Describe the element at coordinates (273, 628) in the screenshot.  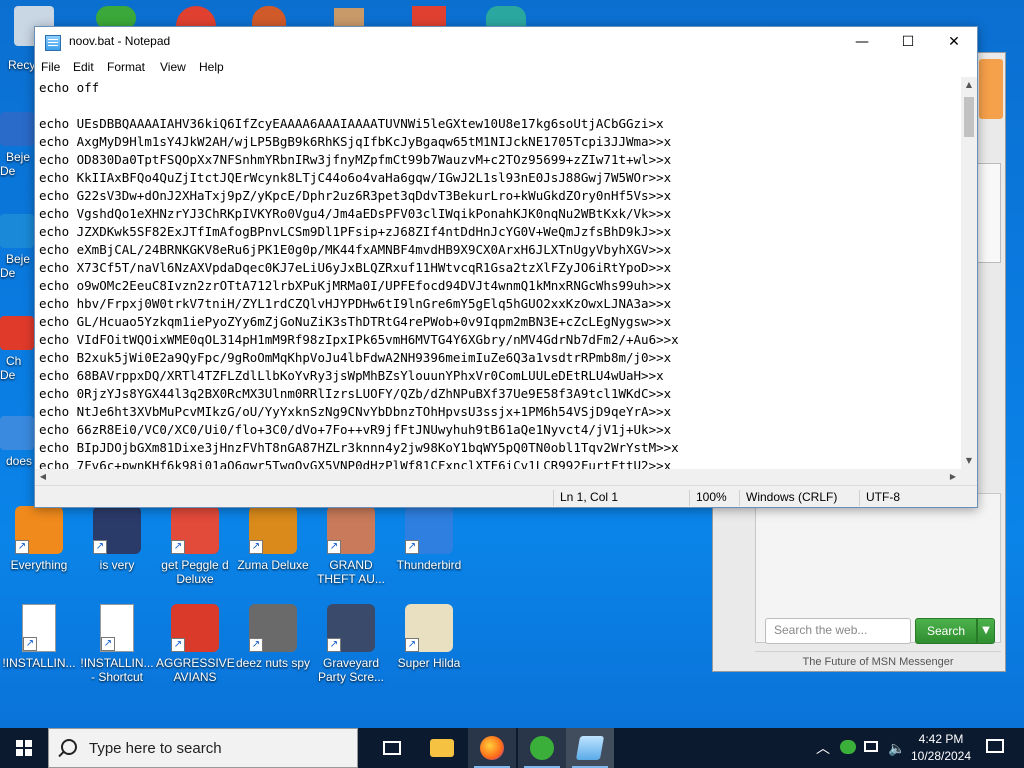
I see `deez-nuts-spy-icon: ↗` at that location.